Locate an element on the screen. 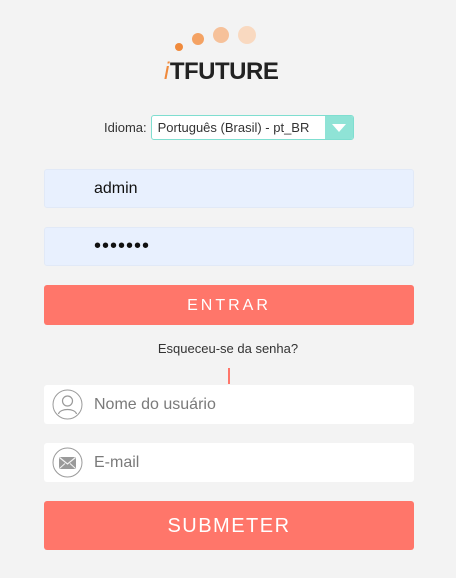 This screenshot has height=578, width=456. language-dropdown-toggle is located at coordinates (338, 127).